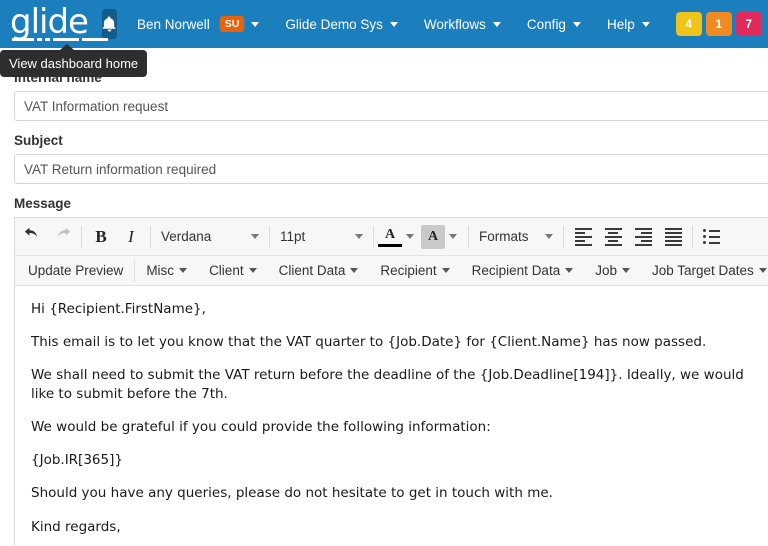 Image resolution: width=768 pixels, height=546 pixels. I want to click on bullet-list-icon, so click(712, 236).